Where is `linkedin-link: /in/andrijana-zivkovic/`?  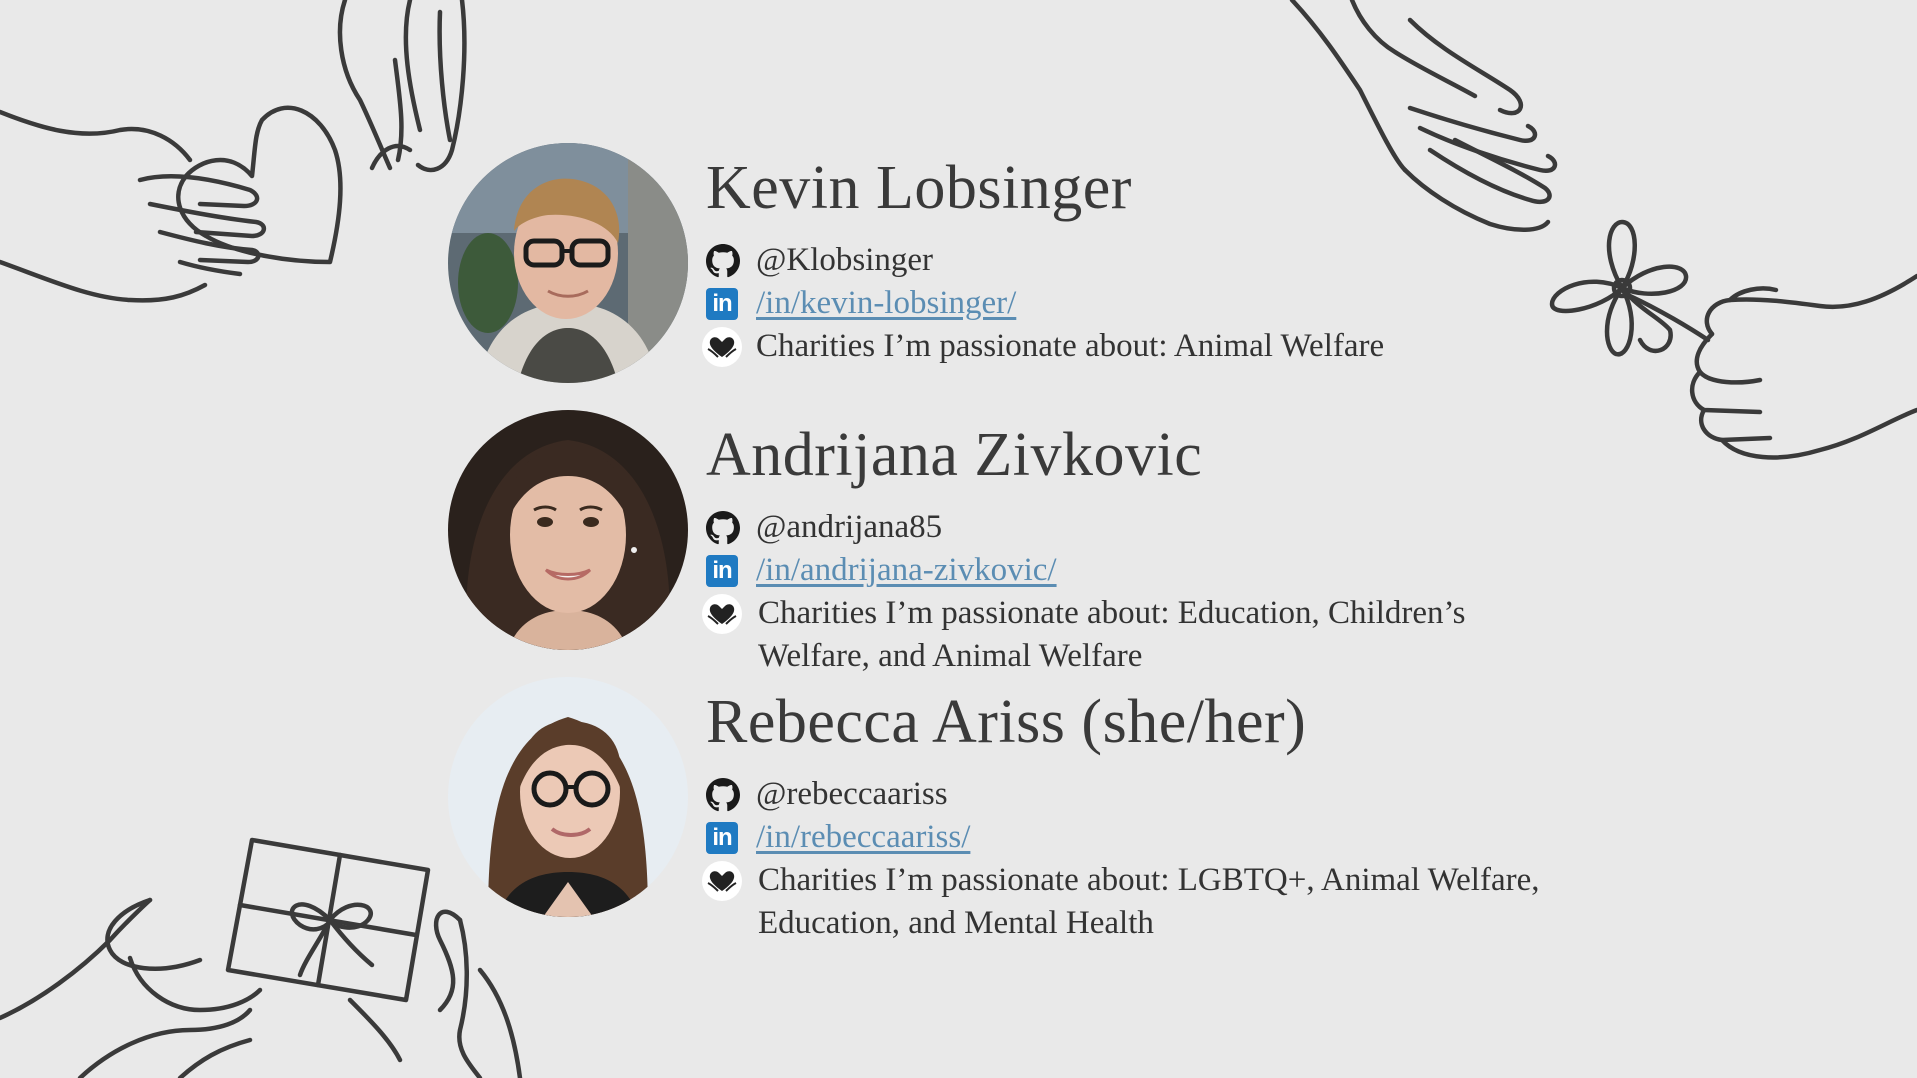 linkedin-link: /in/andrijana-zivkovic/ is located at coordinates (906, 570).